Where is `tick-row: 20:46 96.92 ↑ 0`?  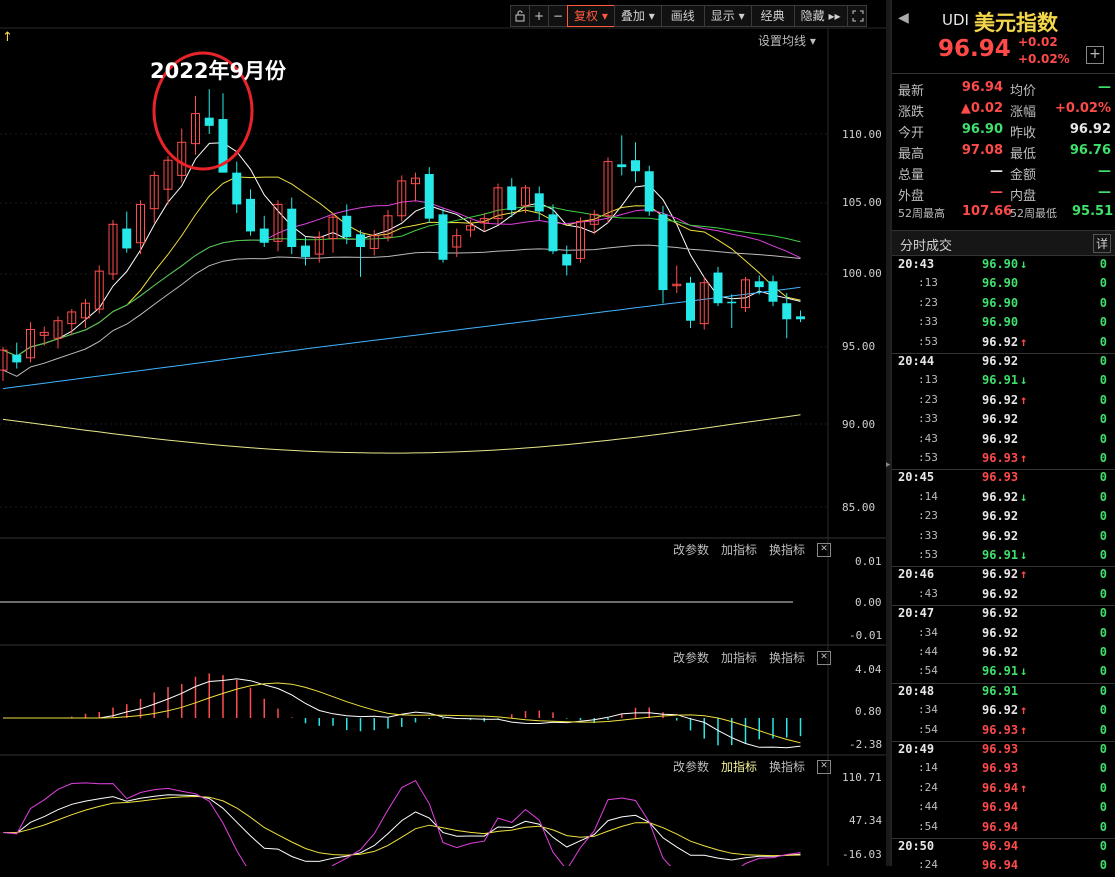
tick-row: 20:46 96.92 ↑ 0 is located at coordinates (1003, 576).